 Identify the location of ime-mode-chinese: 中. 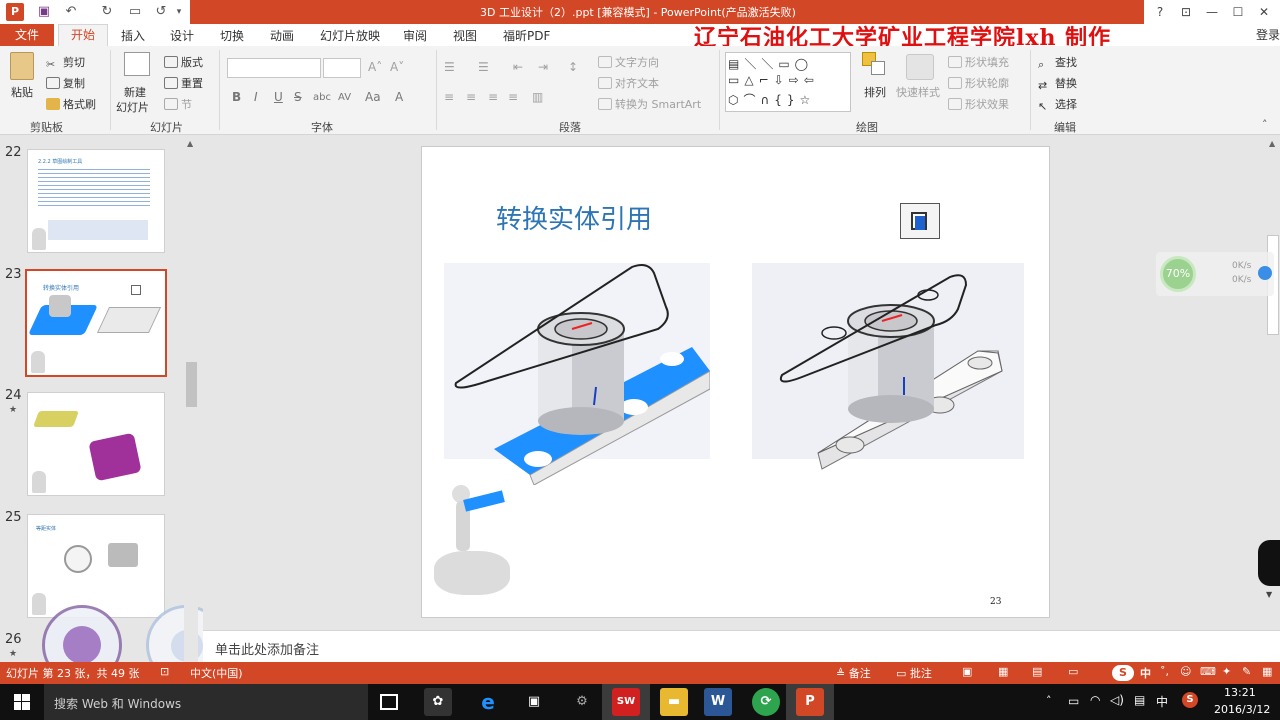
(1145, 673).